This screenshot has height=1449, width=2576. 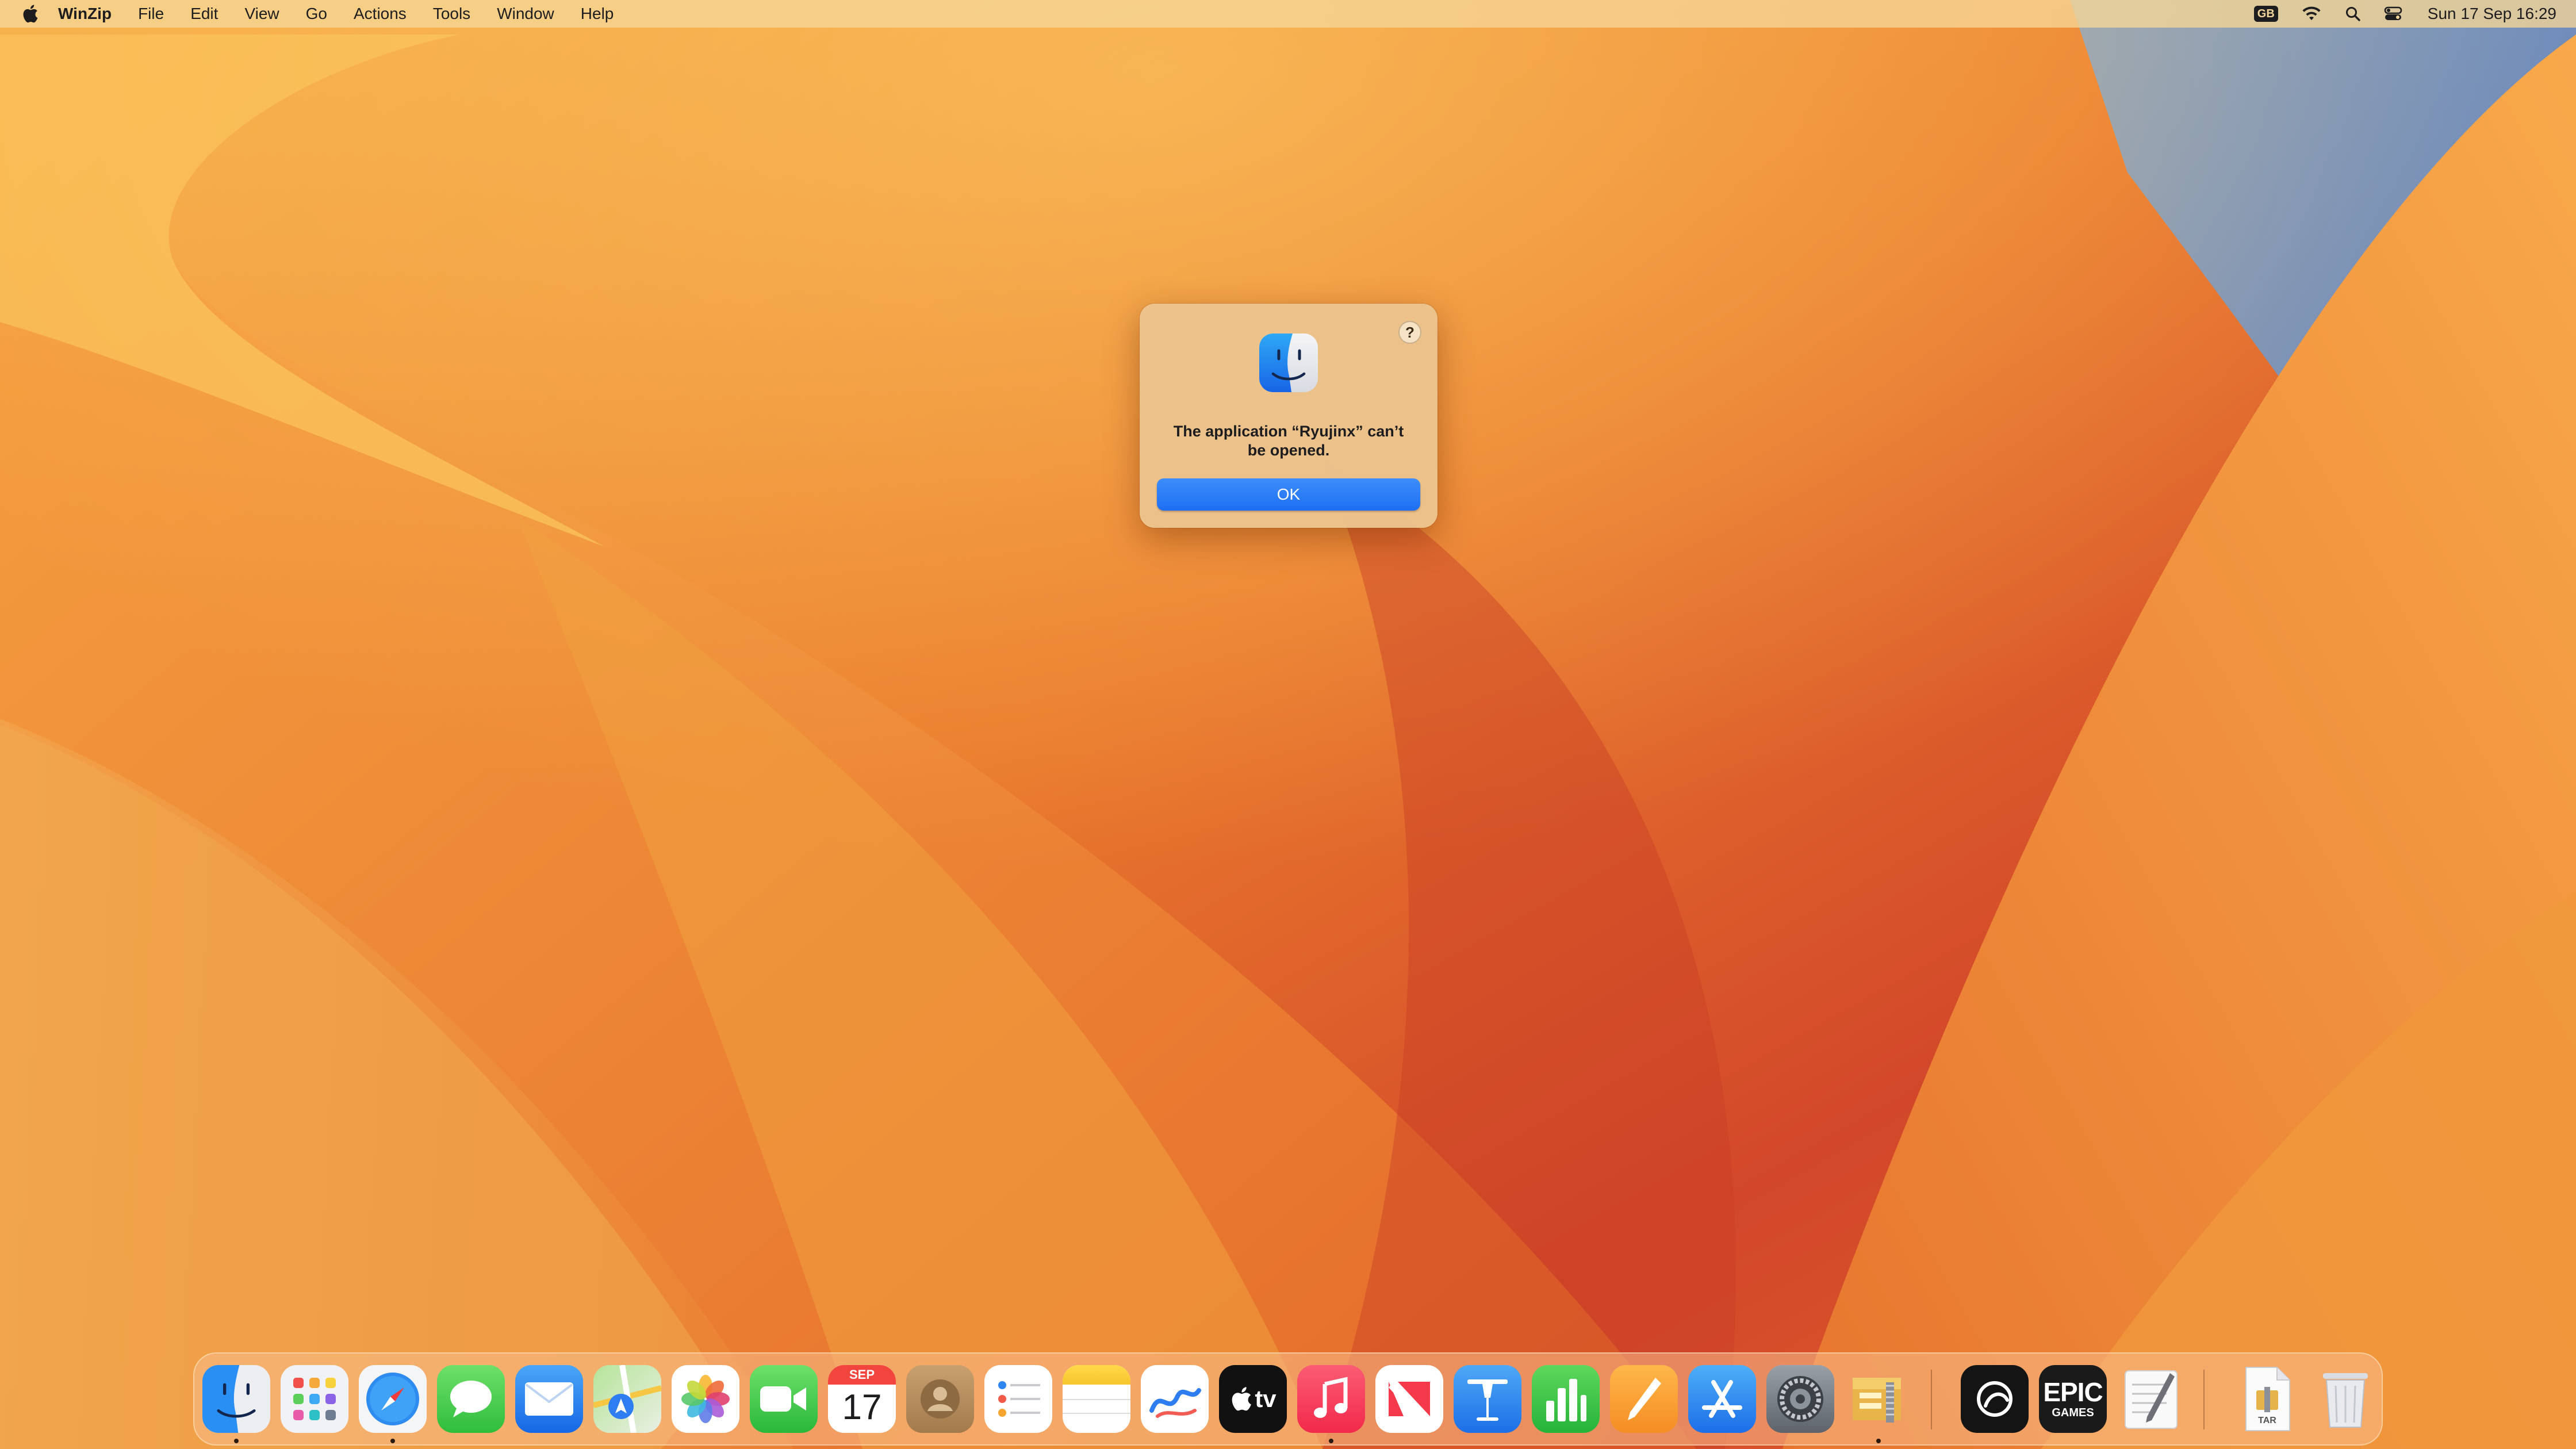 What do you see at coordinates (316, 14) in the screenshot?
I see `menu-go: Go` at bounding box center [316, 14].